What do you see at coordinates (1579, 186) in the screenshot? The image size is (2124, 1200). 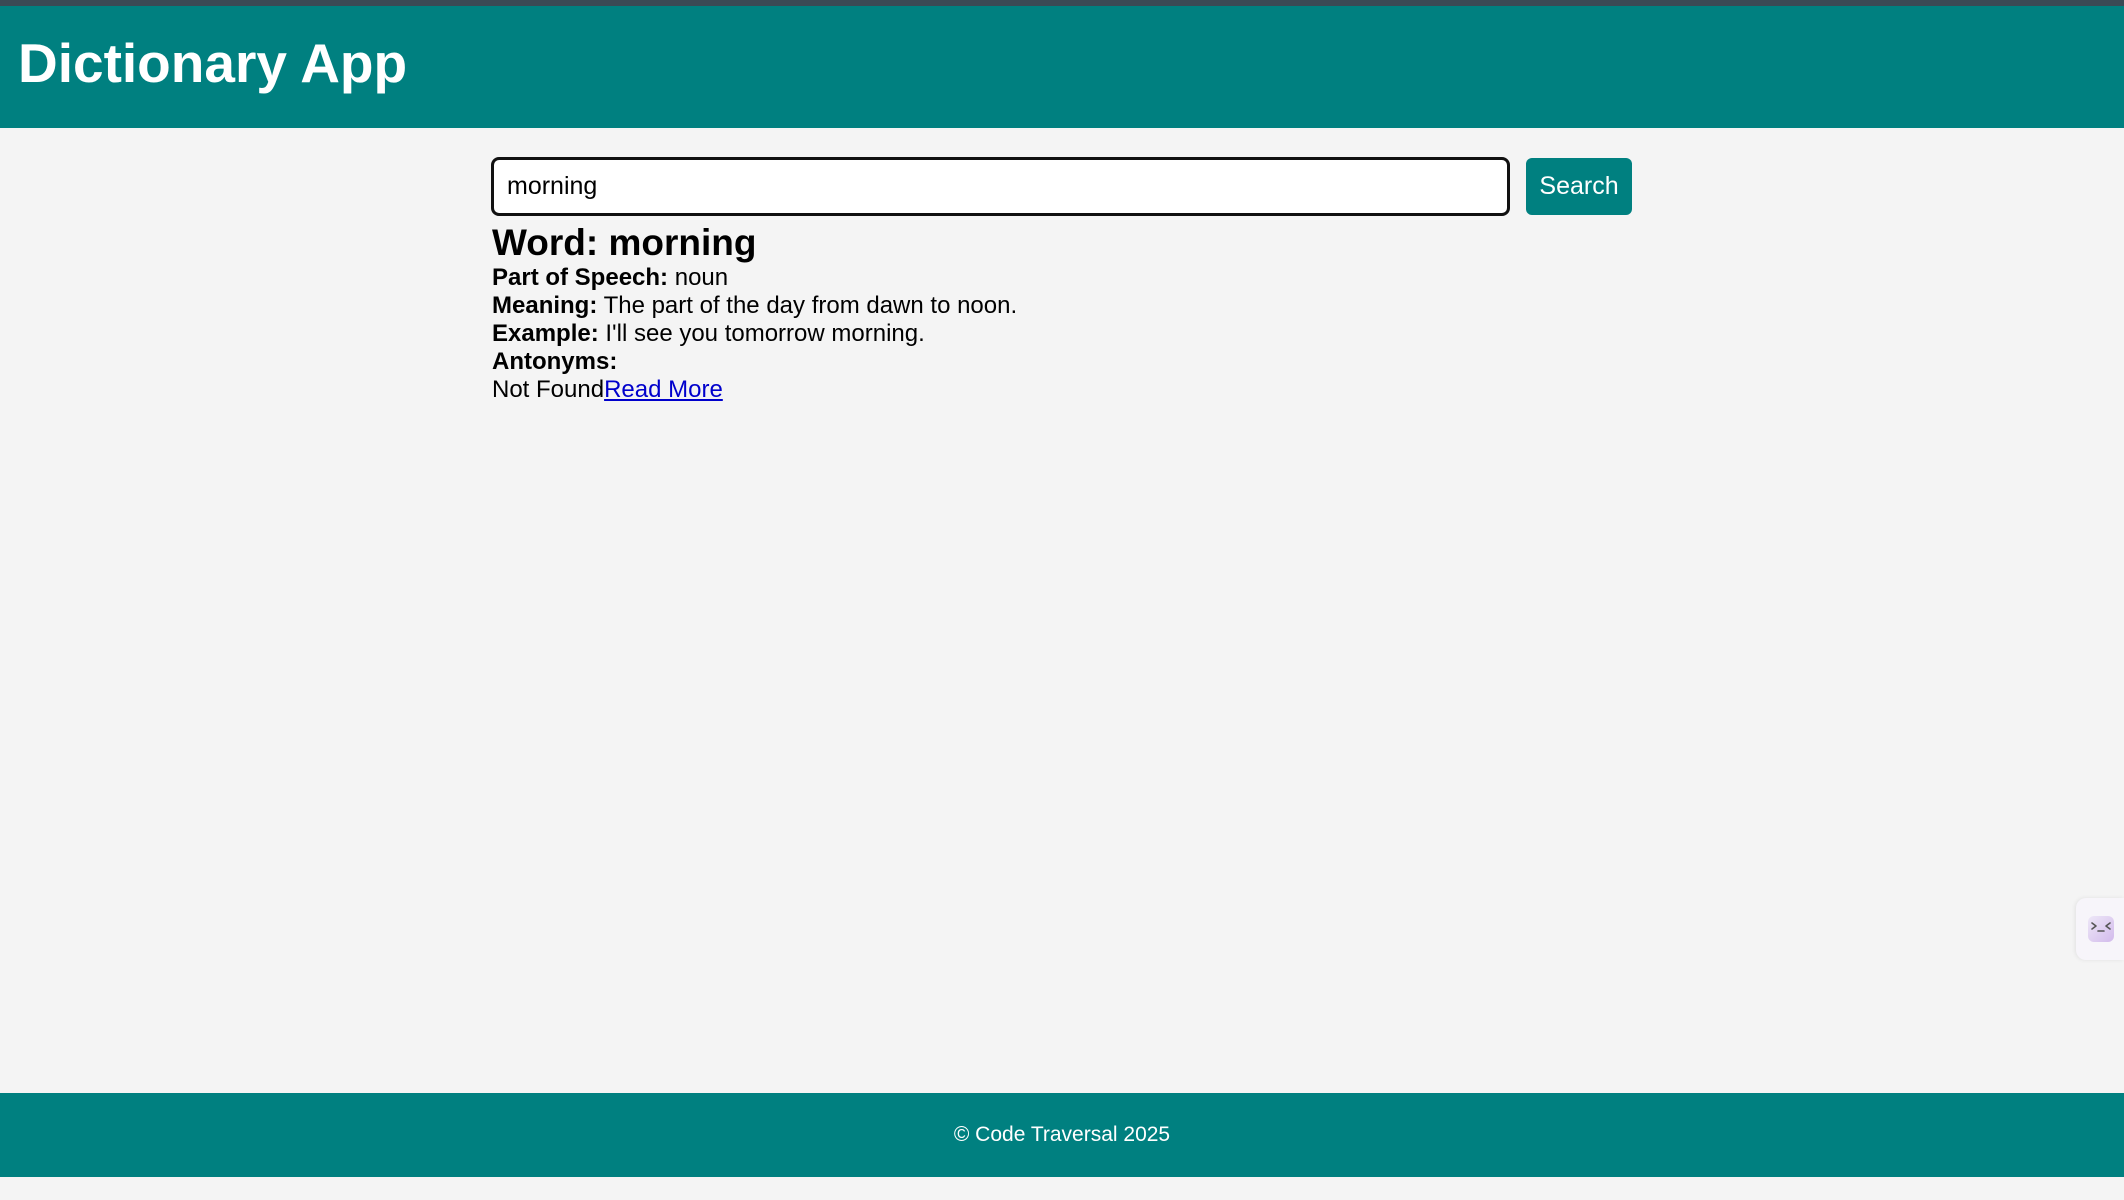 I see `search-button: Search` at bounding box center [1579, 186].